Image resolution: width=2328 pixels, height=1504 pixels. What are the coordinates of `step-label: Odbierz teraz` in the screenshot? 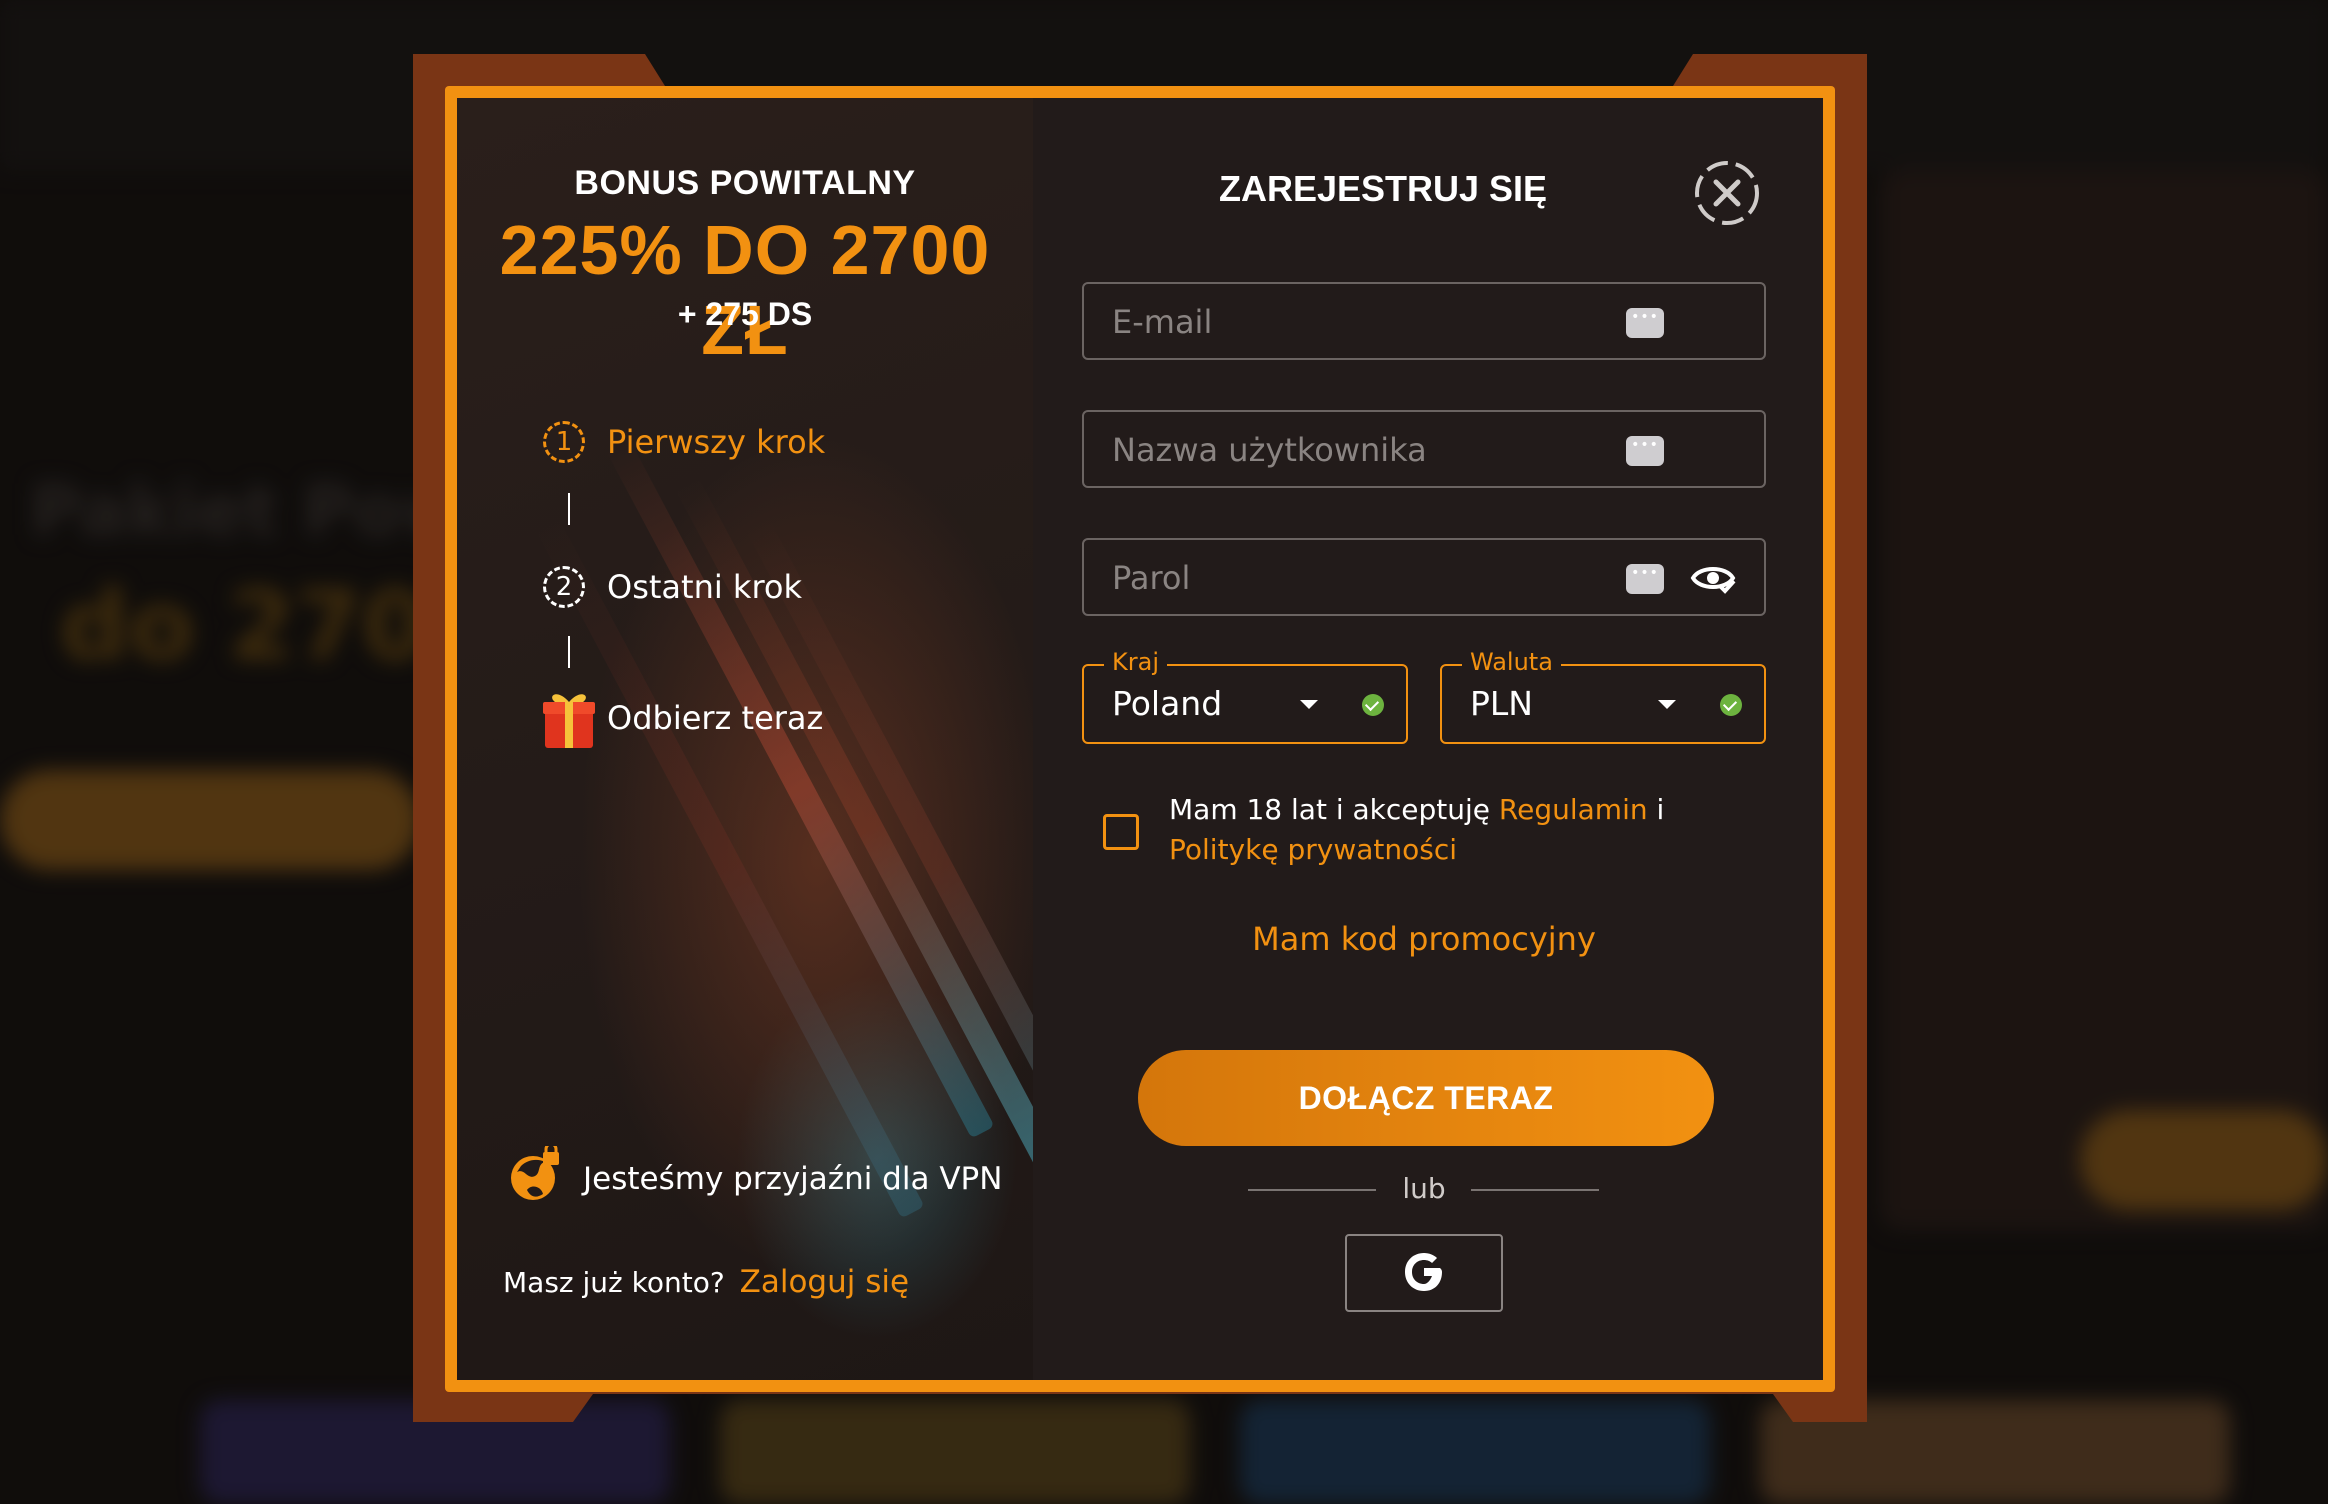 It's located at (715, 718).